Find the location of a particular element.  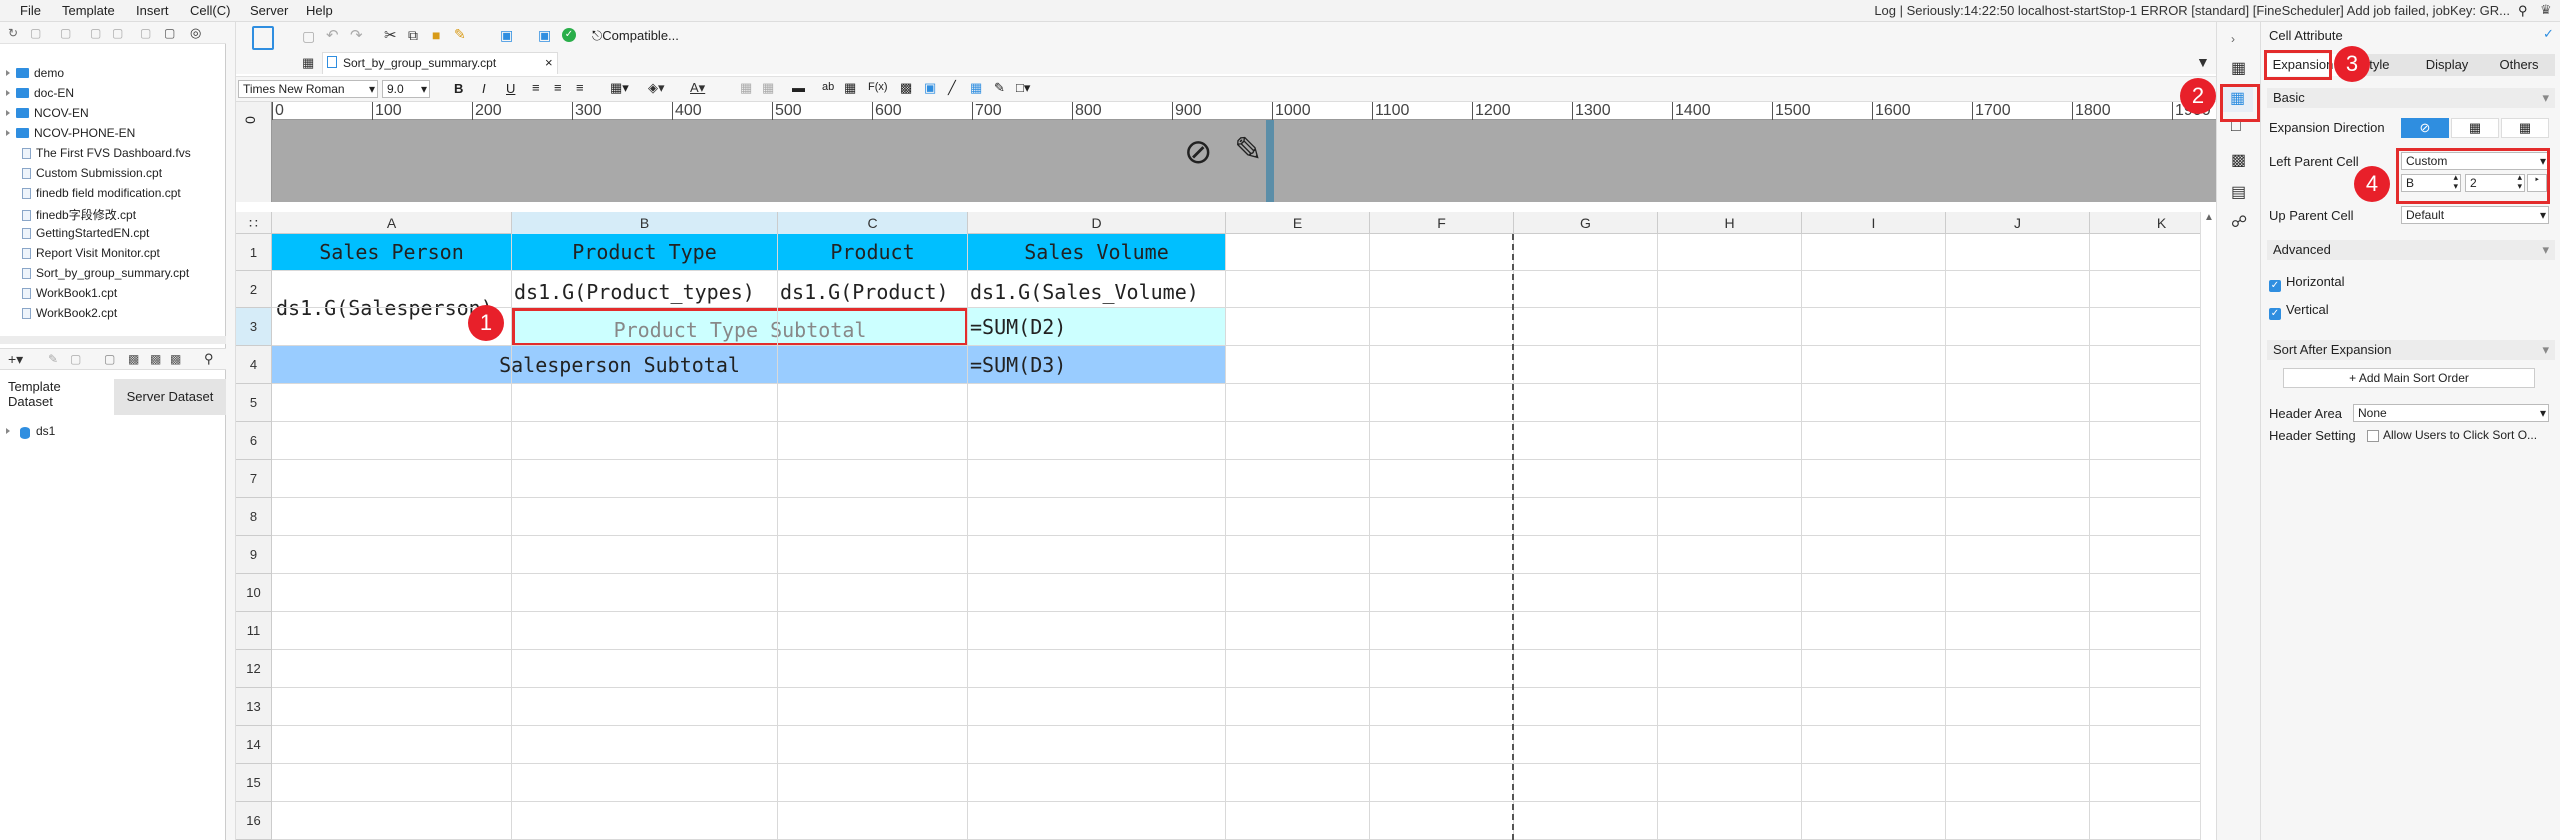

column-header-h: H is located at coordinates (1730, 223).